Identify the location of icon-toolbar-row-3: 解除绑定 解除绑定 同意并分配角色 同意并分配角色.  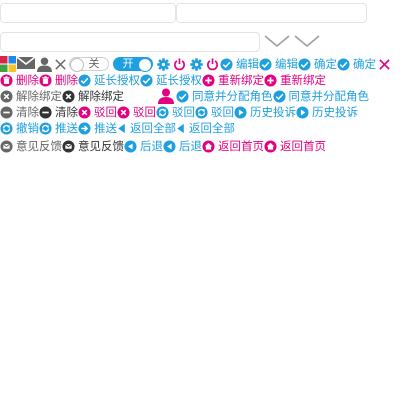
(184, 96).